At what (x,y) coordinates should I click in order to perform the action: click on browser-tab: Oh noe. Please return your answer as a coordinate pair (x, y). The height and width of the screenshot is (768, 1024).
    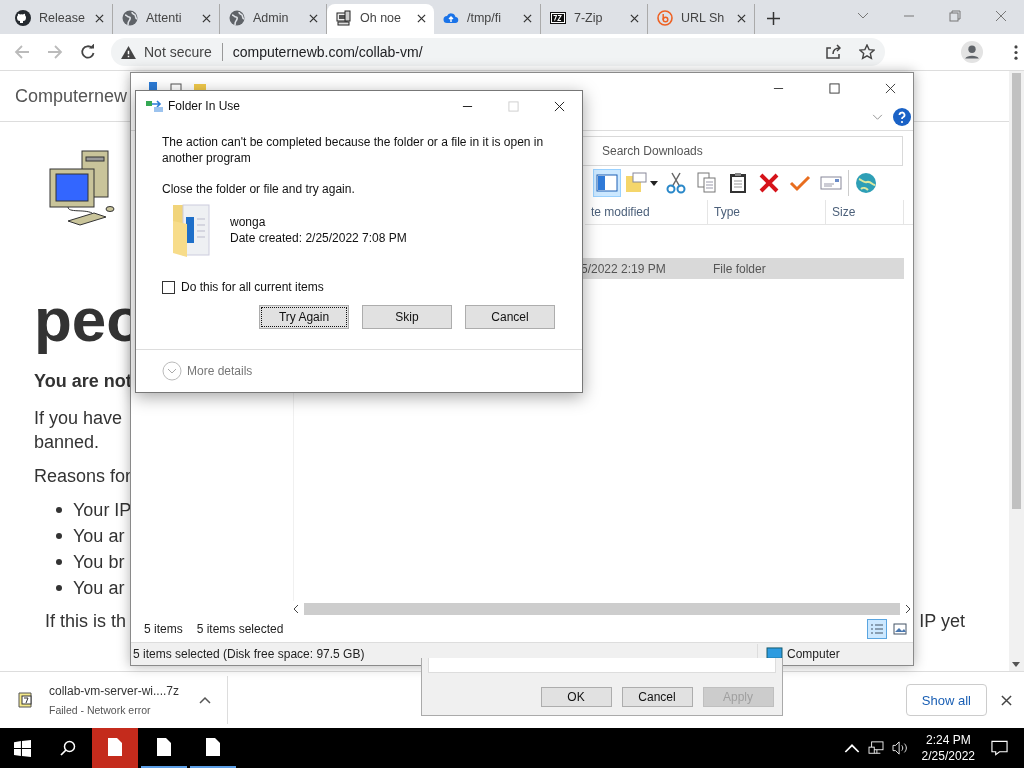
    Looking at the image, I should click on (380, 19).